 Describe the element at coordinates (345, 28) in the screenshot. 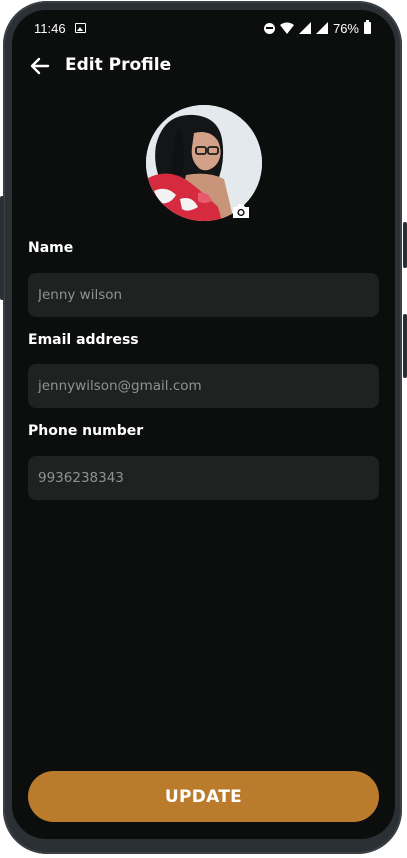

I see `battery-percent: 76%` at that location.